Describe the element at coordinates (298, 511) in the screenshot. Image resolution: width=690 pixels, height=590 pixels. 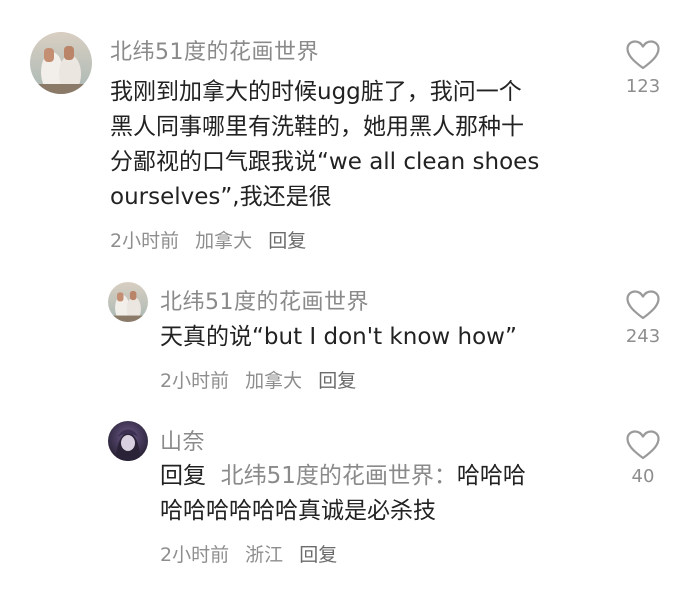
I see `comment-text-line: 哈哈哈哈哈哈真诚是必杀技` at that location.